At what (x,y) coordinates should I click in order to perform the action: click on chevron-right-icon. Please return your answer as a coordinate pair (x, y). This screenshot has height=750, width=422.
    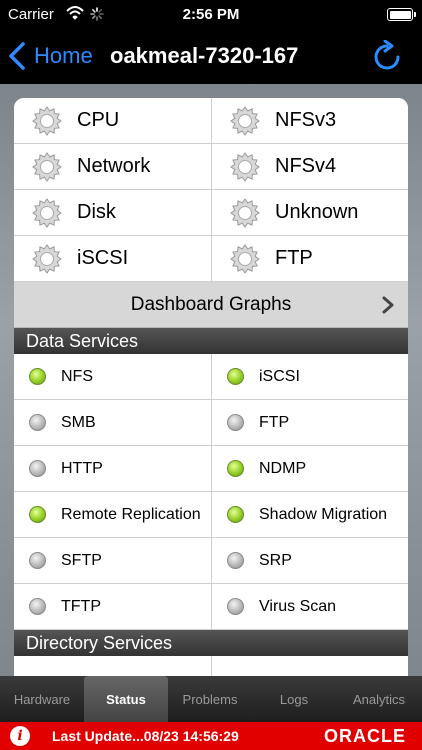
    Looking at the image, I should click on (388, 305).